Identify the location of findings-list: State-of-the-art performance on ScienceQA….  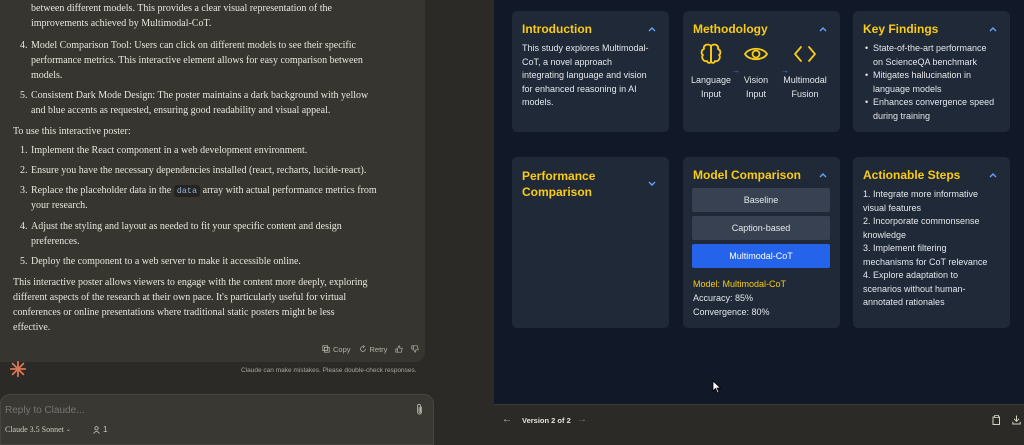
(927, 82).